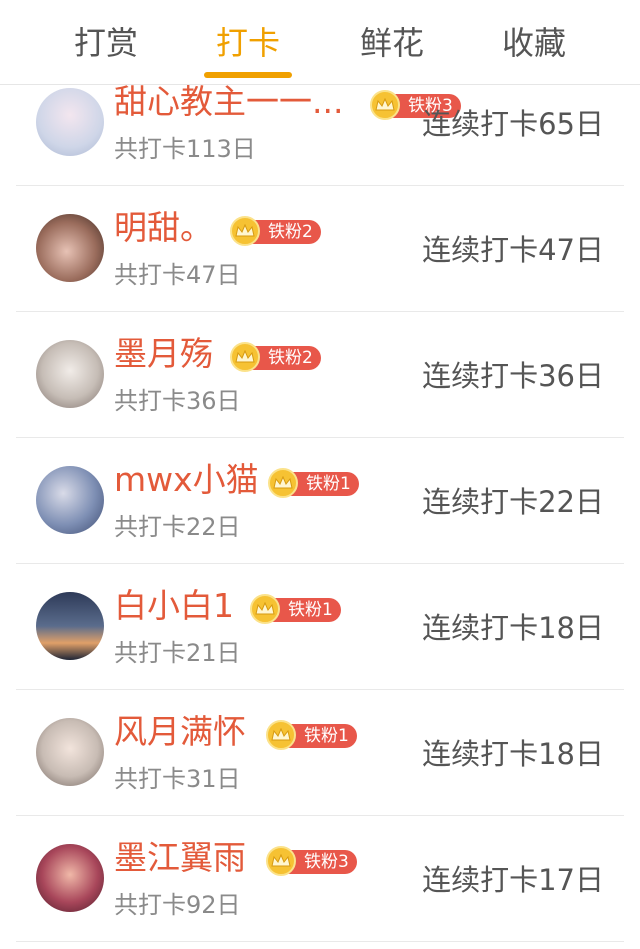 The image size is (640, 949). I want to click on tab-favorites: 收藏, so click(534, 43).